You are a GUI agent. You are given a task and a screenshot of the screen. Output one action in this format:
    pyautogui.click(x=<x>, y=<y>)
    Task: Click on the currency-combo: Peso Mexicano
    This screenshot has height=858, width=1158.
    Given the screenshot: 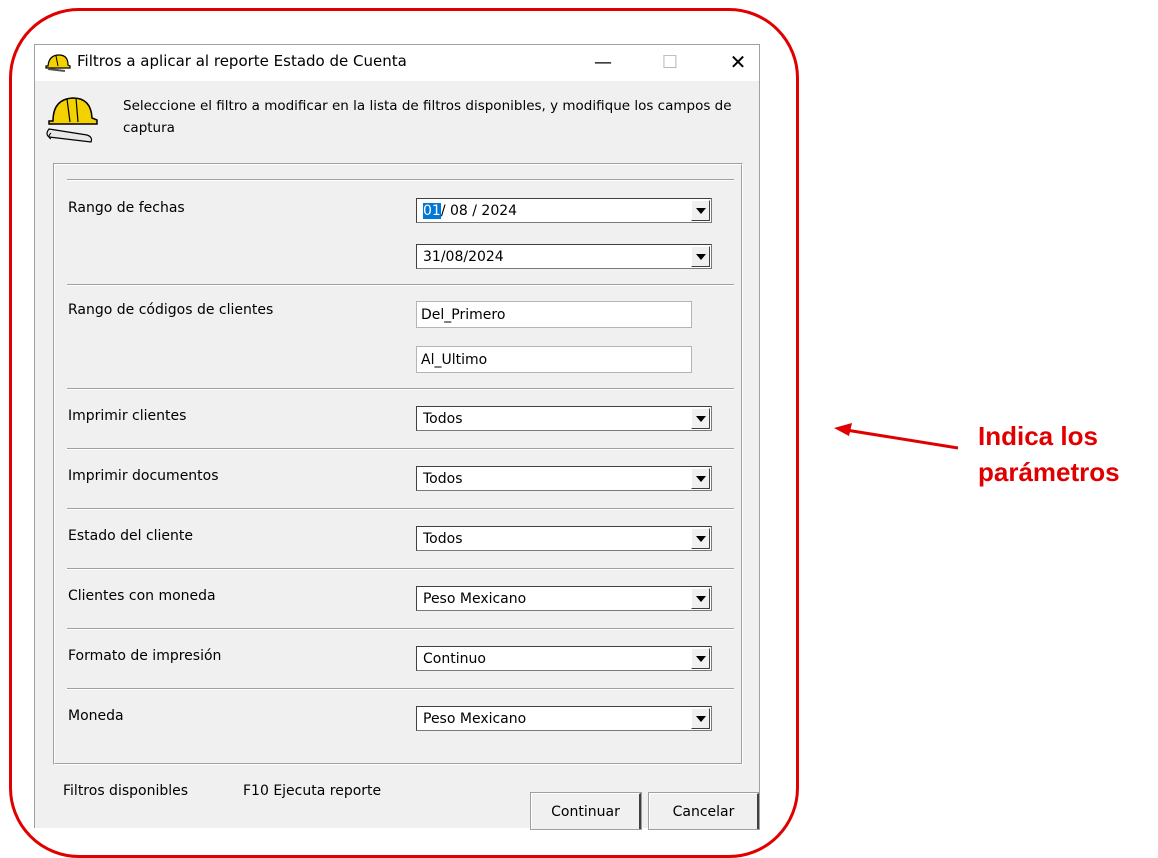 What is the action you would take?
    pyautogui.click(x=564, y=718)
    